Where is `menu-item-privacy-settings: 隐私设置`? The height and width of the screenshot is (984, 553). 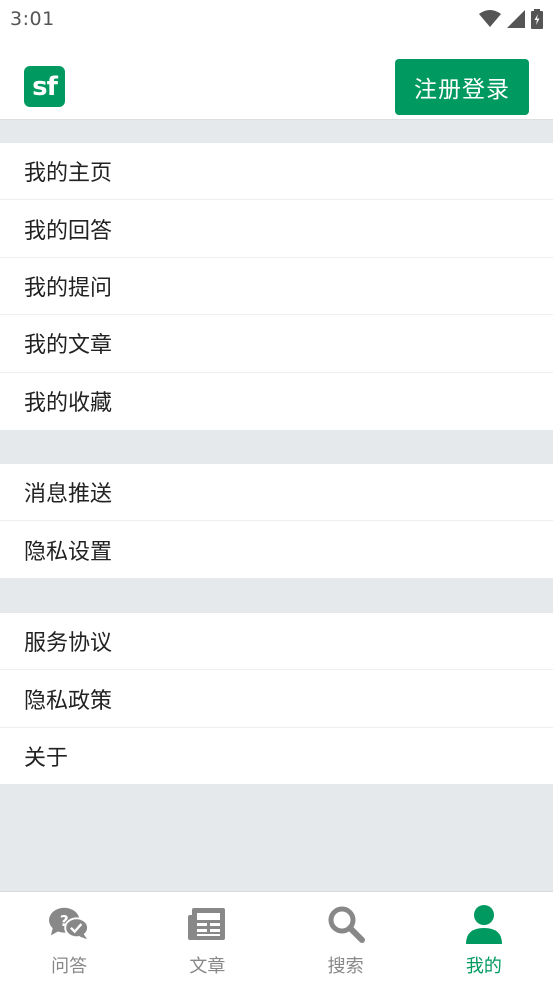
menu-item-privacy-settings: 隐私设置 is located at coordinates (276, 549).